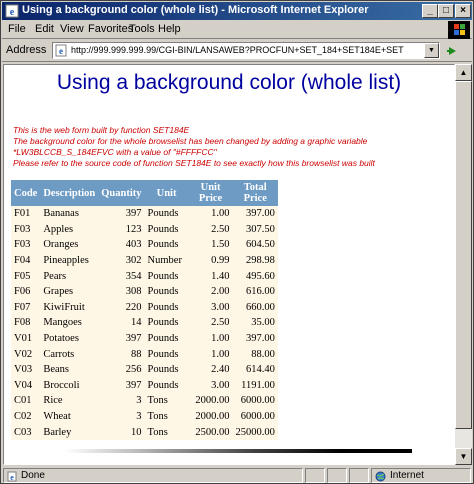  I want to click on table-row: C02 Wheat 3 Tons 2000.00 6000.00, so click(144, 416).